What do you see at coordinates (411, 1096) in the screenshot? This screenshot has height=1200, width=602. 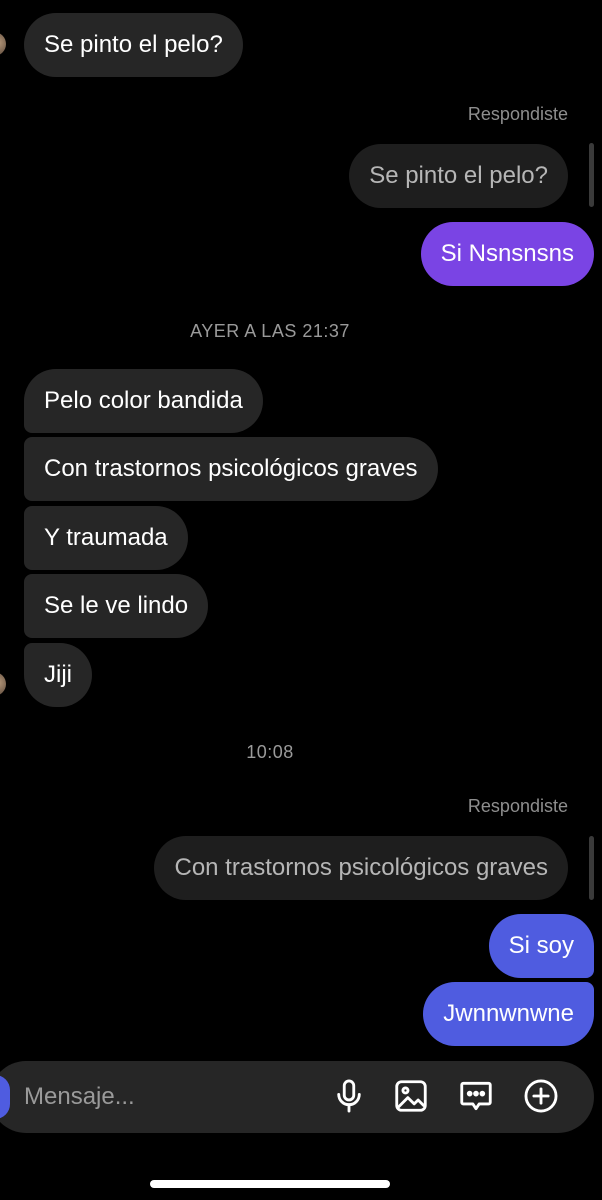 I see `image-icon` at bounding box center [411, 1096].